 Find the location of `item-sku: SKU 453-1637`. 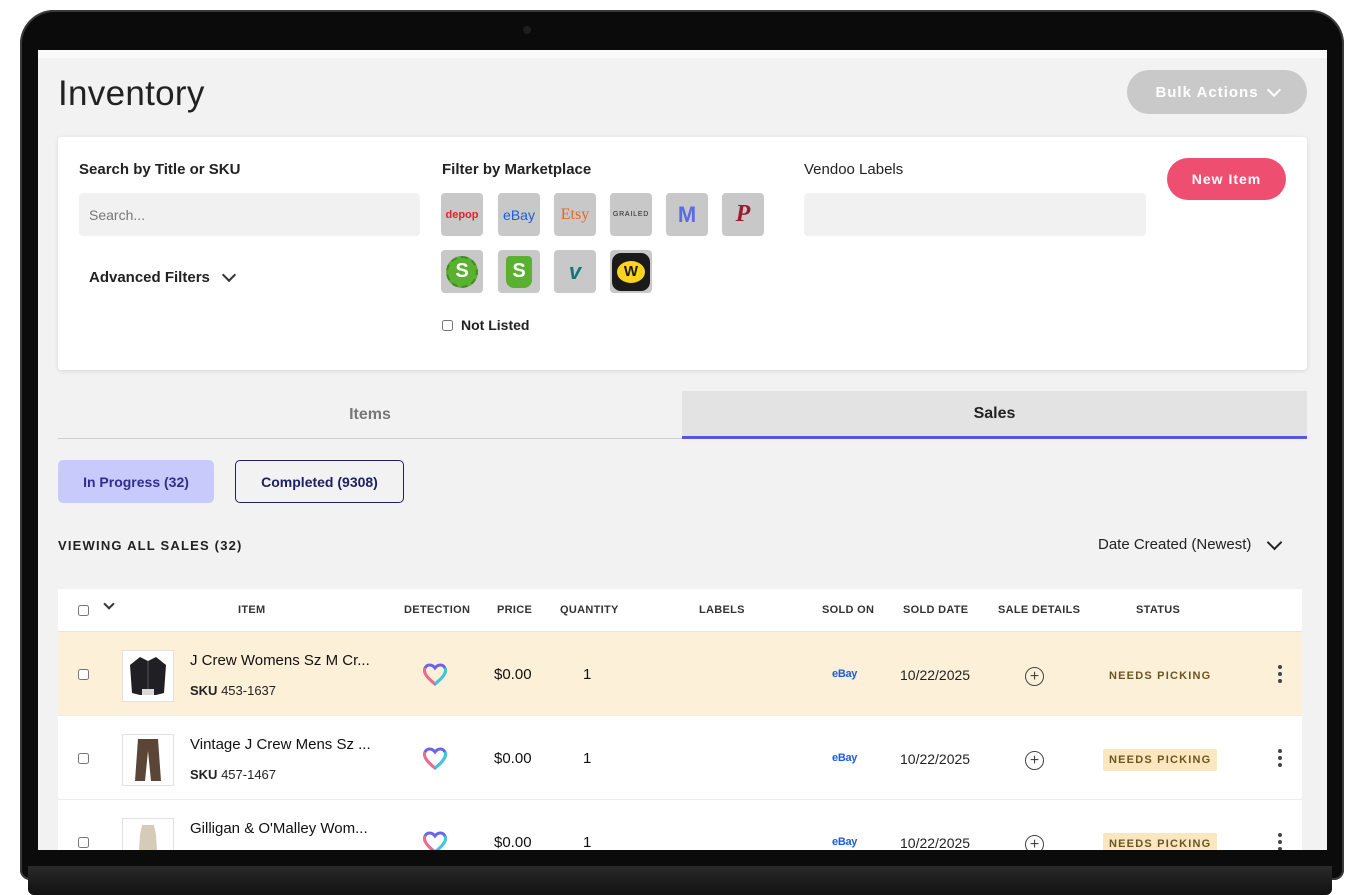

item-sku: SKU 453-1637 is located at coordinates (233, 690).